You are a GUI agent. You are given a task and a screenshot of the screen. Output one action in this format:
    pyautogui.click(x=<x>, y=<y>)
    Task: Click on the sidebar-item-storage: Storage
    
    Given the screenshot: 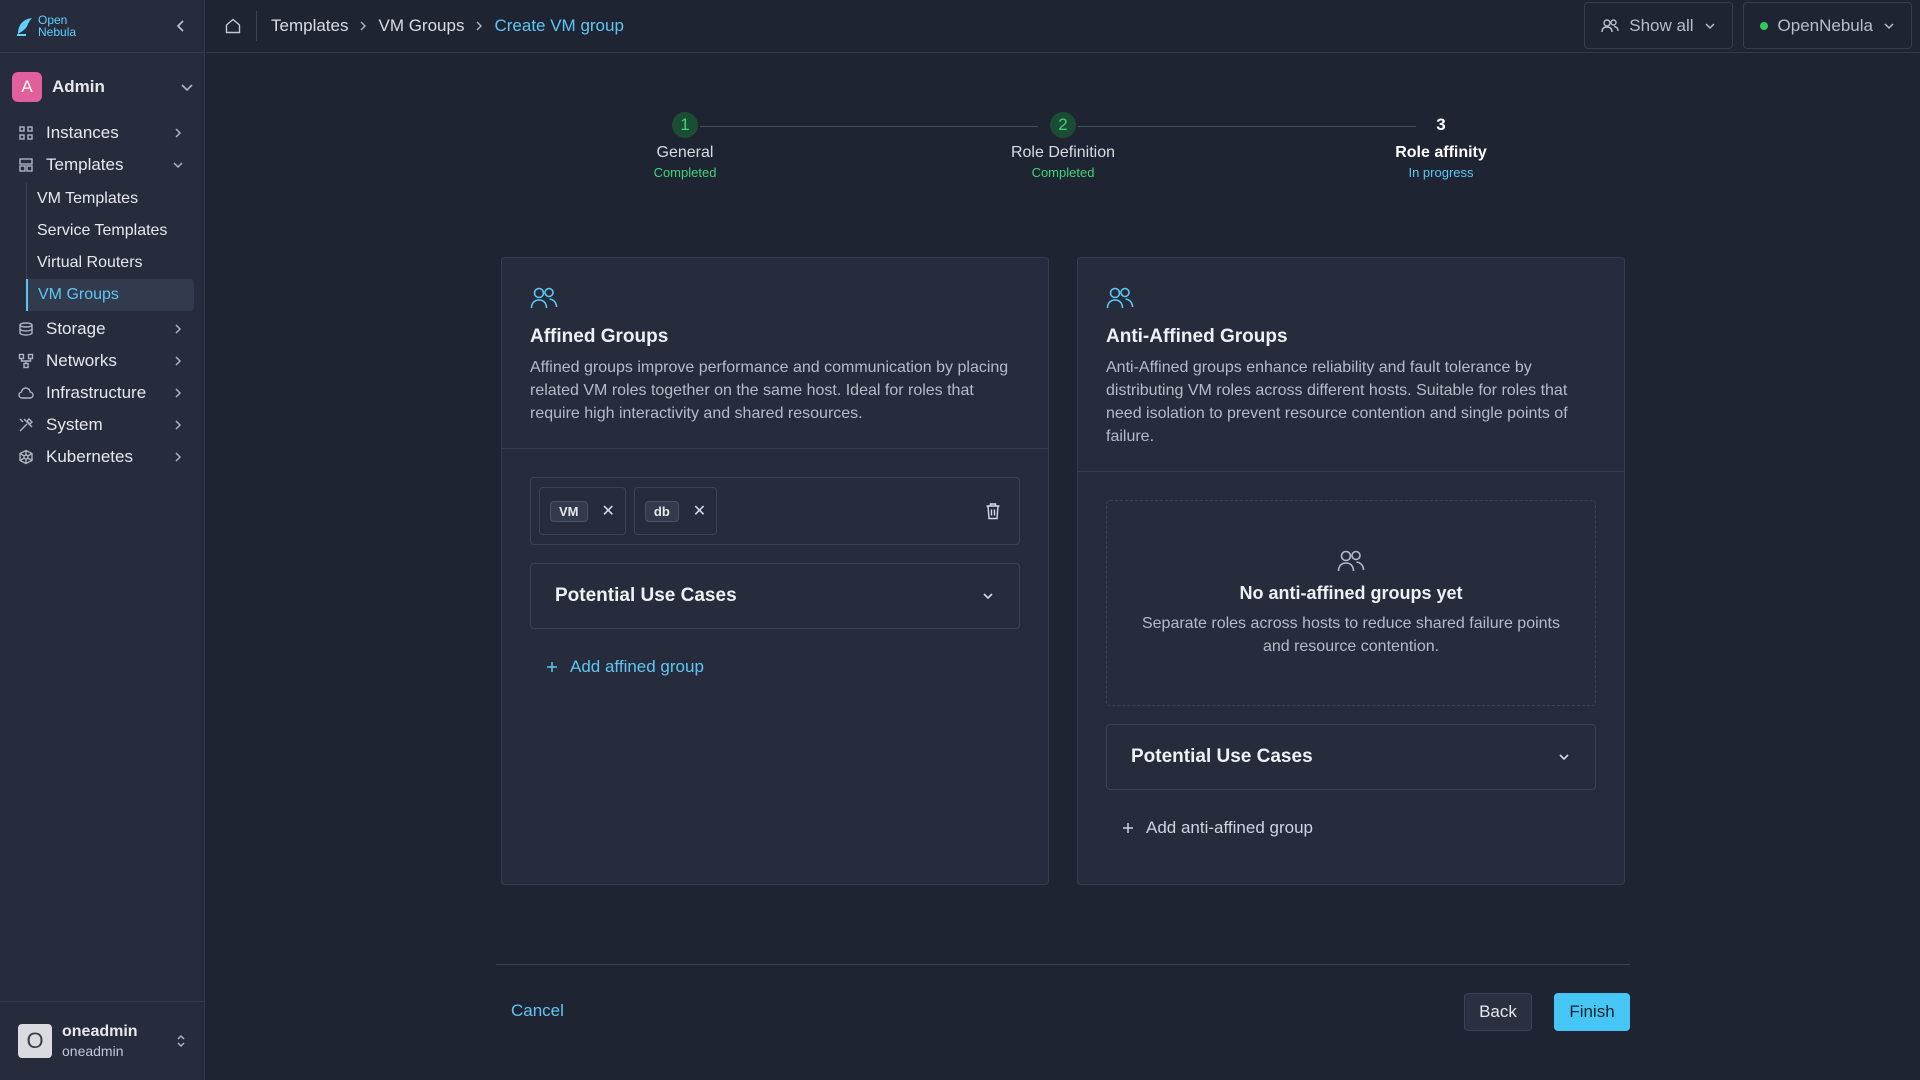 What is the action you would take?
    pyautogui.click(x=102, y=329)
    